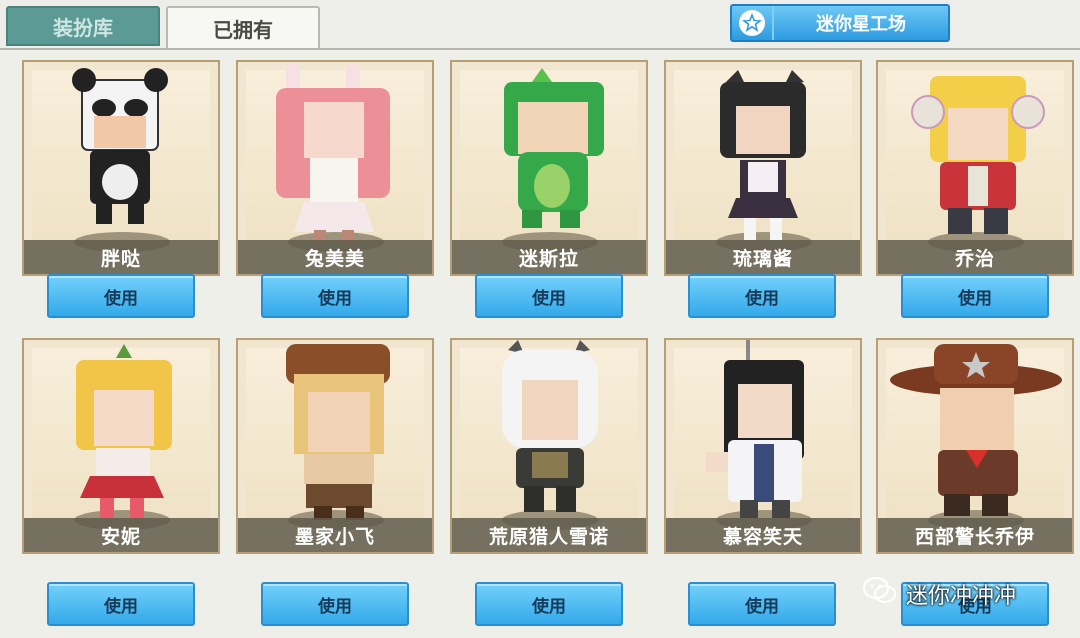 The height and width of the screenshot is (638, 1080). I want to click on sheriff-character, so click(976, 430).